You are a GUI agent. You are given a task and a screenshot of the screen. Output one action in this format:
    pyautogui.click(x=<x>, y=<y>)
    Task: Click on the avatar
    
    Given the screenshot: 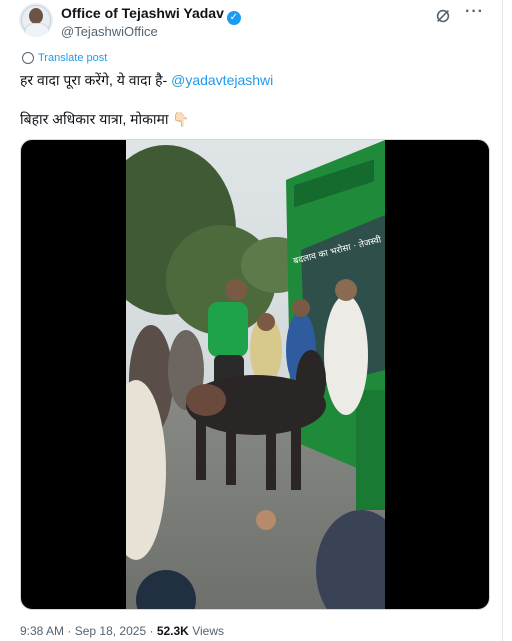 What is the action you would take?
    pyautogui.click(x=36, y=20)
    